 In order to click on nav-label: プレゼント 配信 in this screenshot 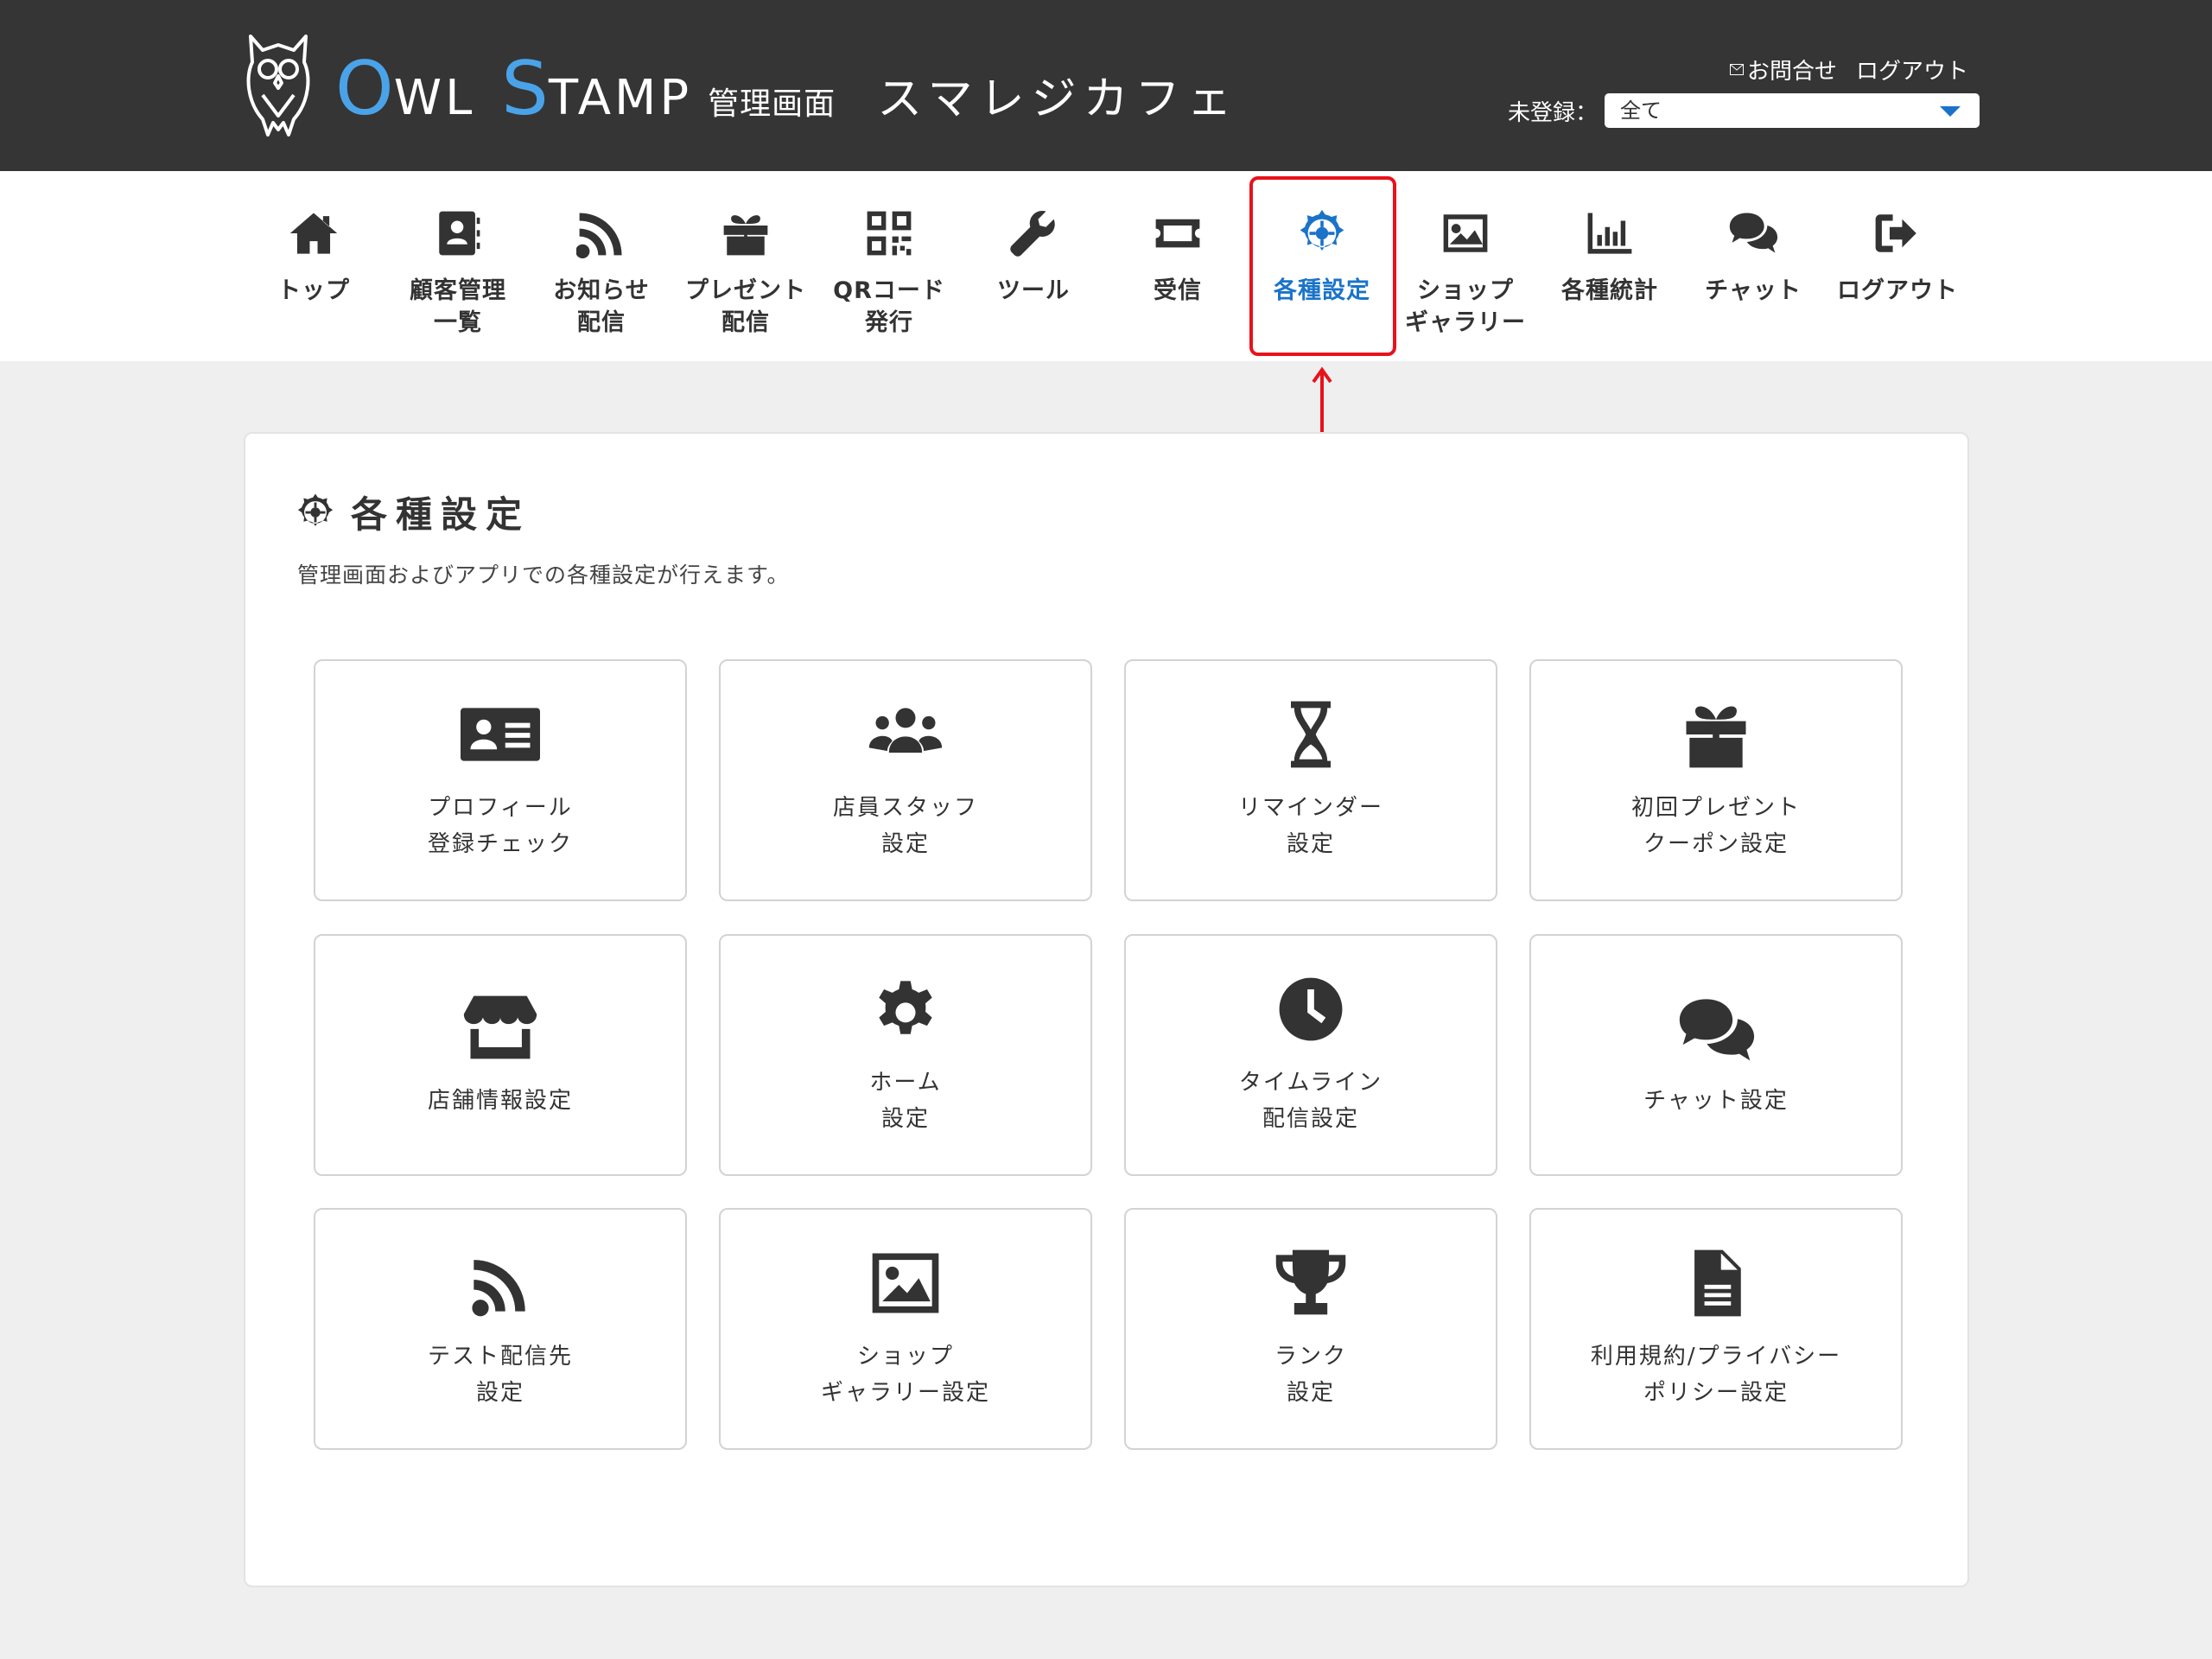, I will do `click(745, 306)`.